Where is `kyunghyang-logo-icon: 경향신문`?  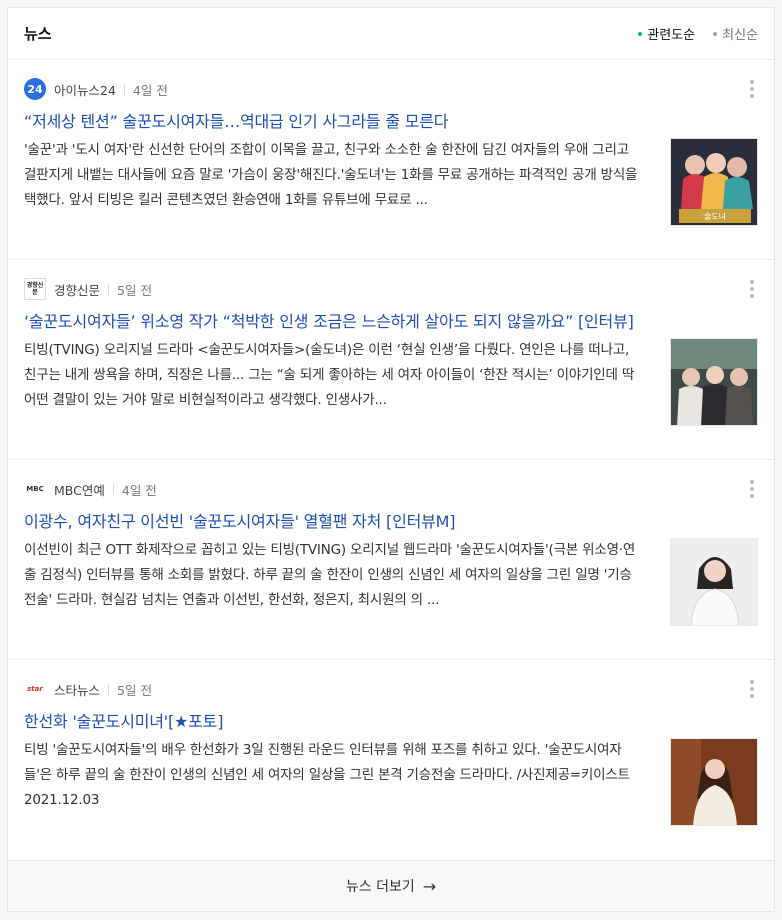
kyunghyang-logo-icon: 경향신문 is located at coordinates (35, 289).